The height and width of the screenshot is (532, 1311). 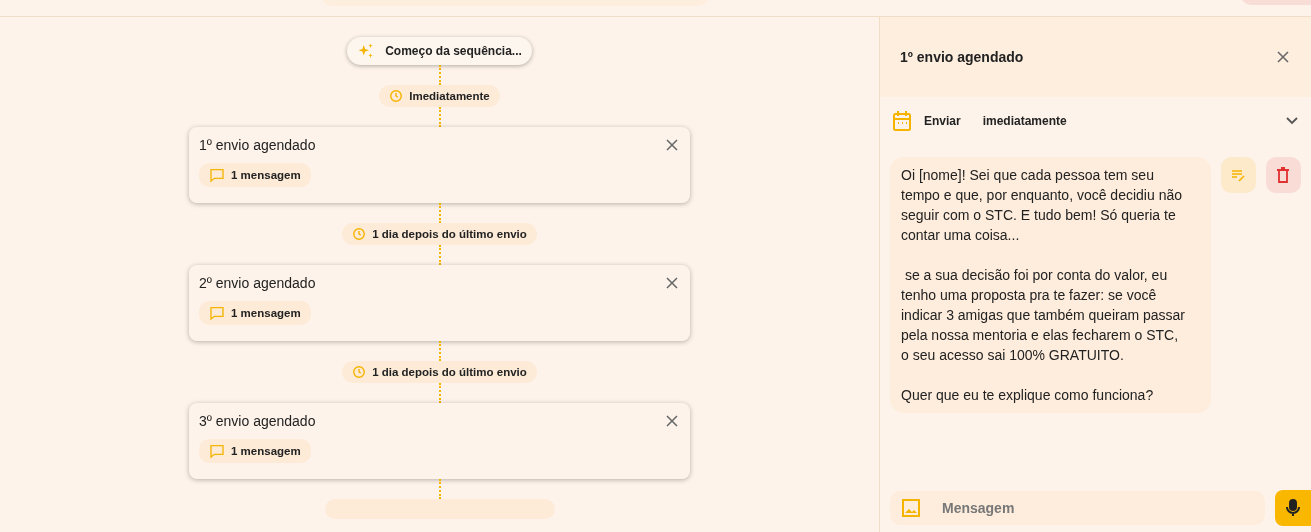 I want to click on calendar-icon, so click(x=902, y=121).